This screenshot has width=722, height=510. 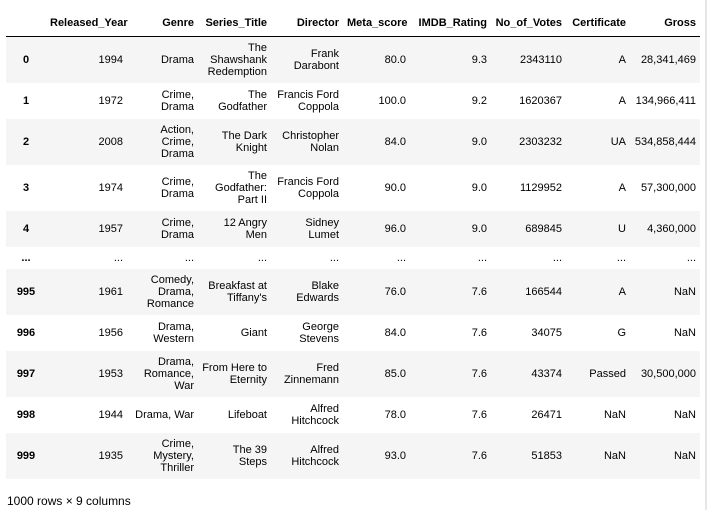 What do you see at coordinates (110, 414) in the screenshot?
I see `table-cell: 1944` at bounding box center [110, 414].